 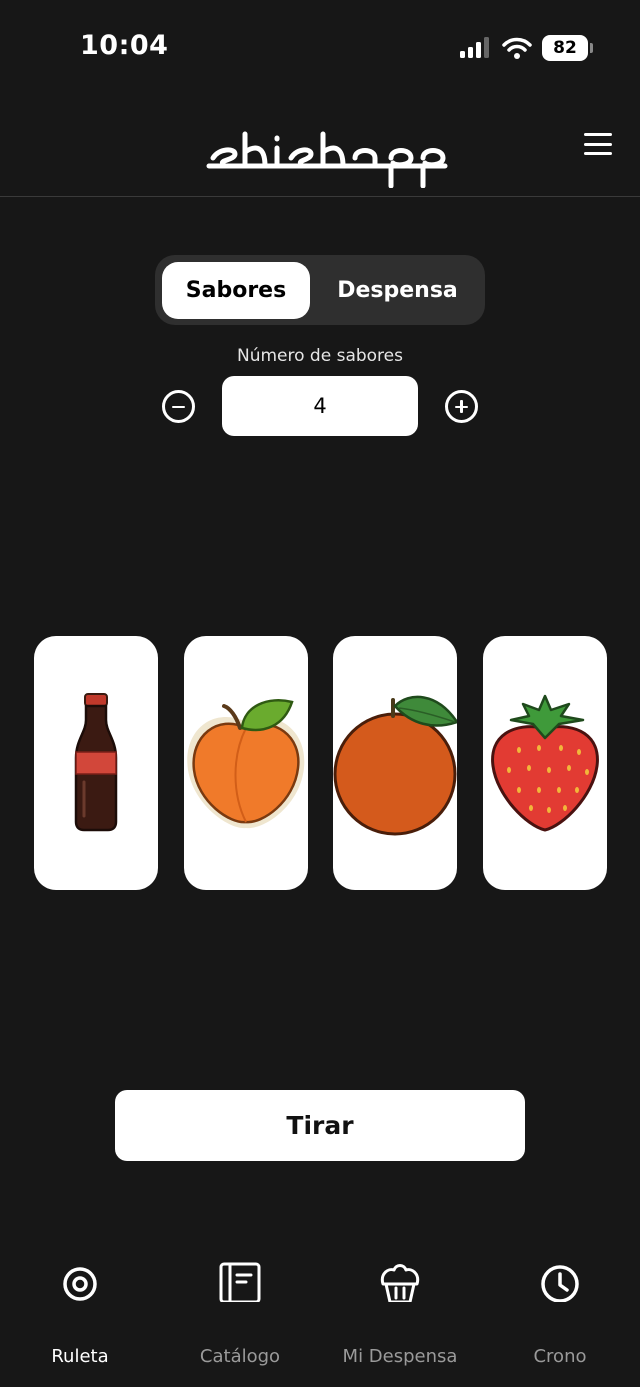 What do you see at coordinates (320, 1125) in the screenshot?
I see `tirar-button: Tirar` at bounding box center [320, 1125].